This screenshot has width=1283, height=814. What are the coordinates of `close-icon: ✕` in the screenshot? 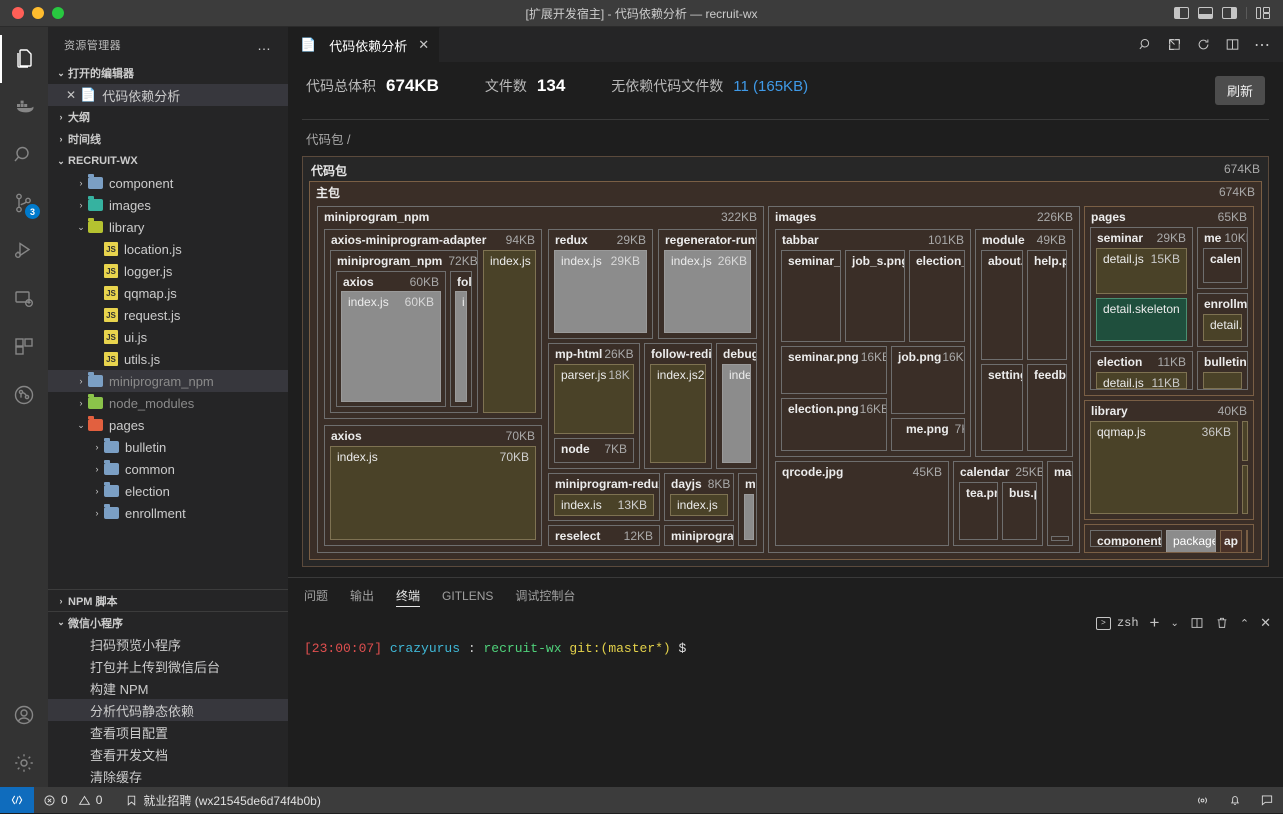 It's located at (71, 95).